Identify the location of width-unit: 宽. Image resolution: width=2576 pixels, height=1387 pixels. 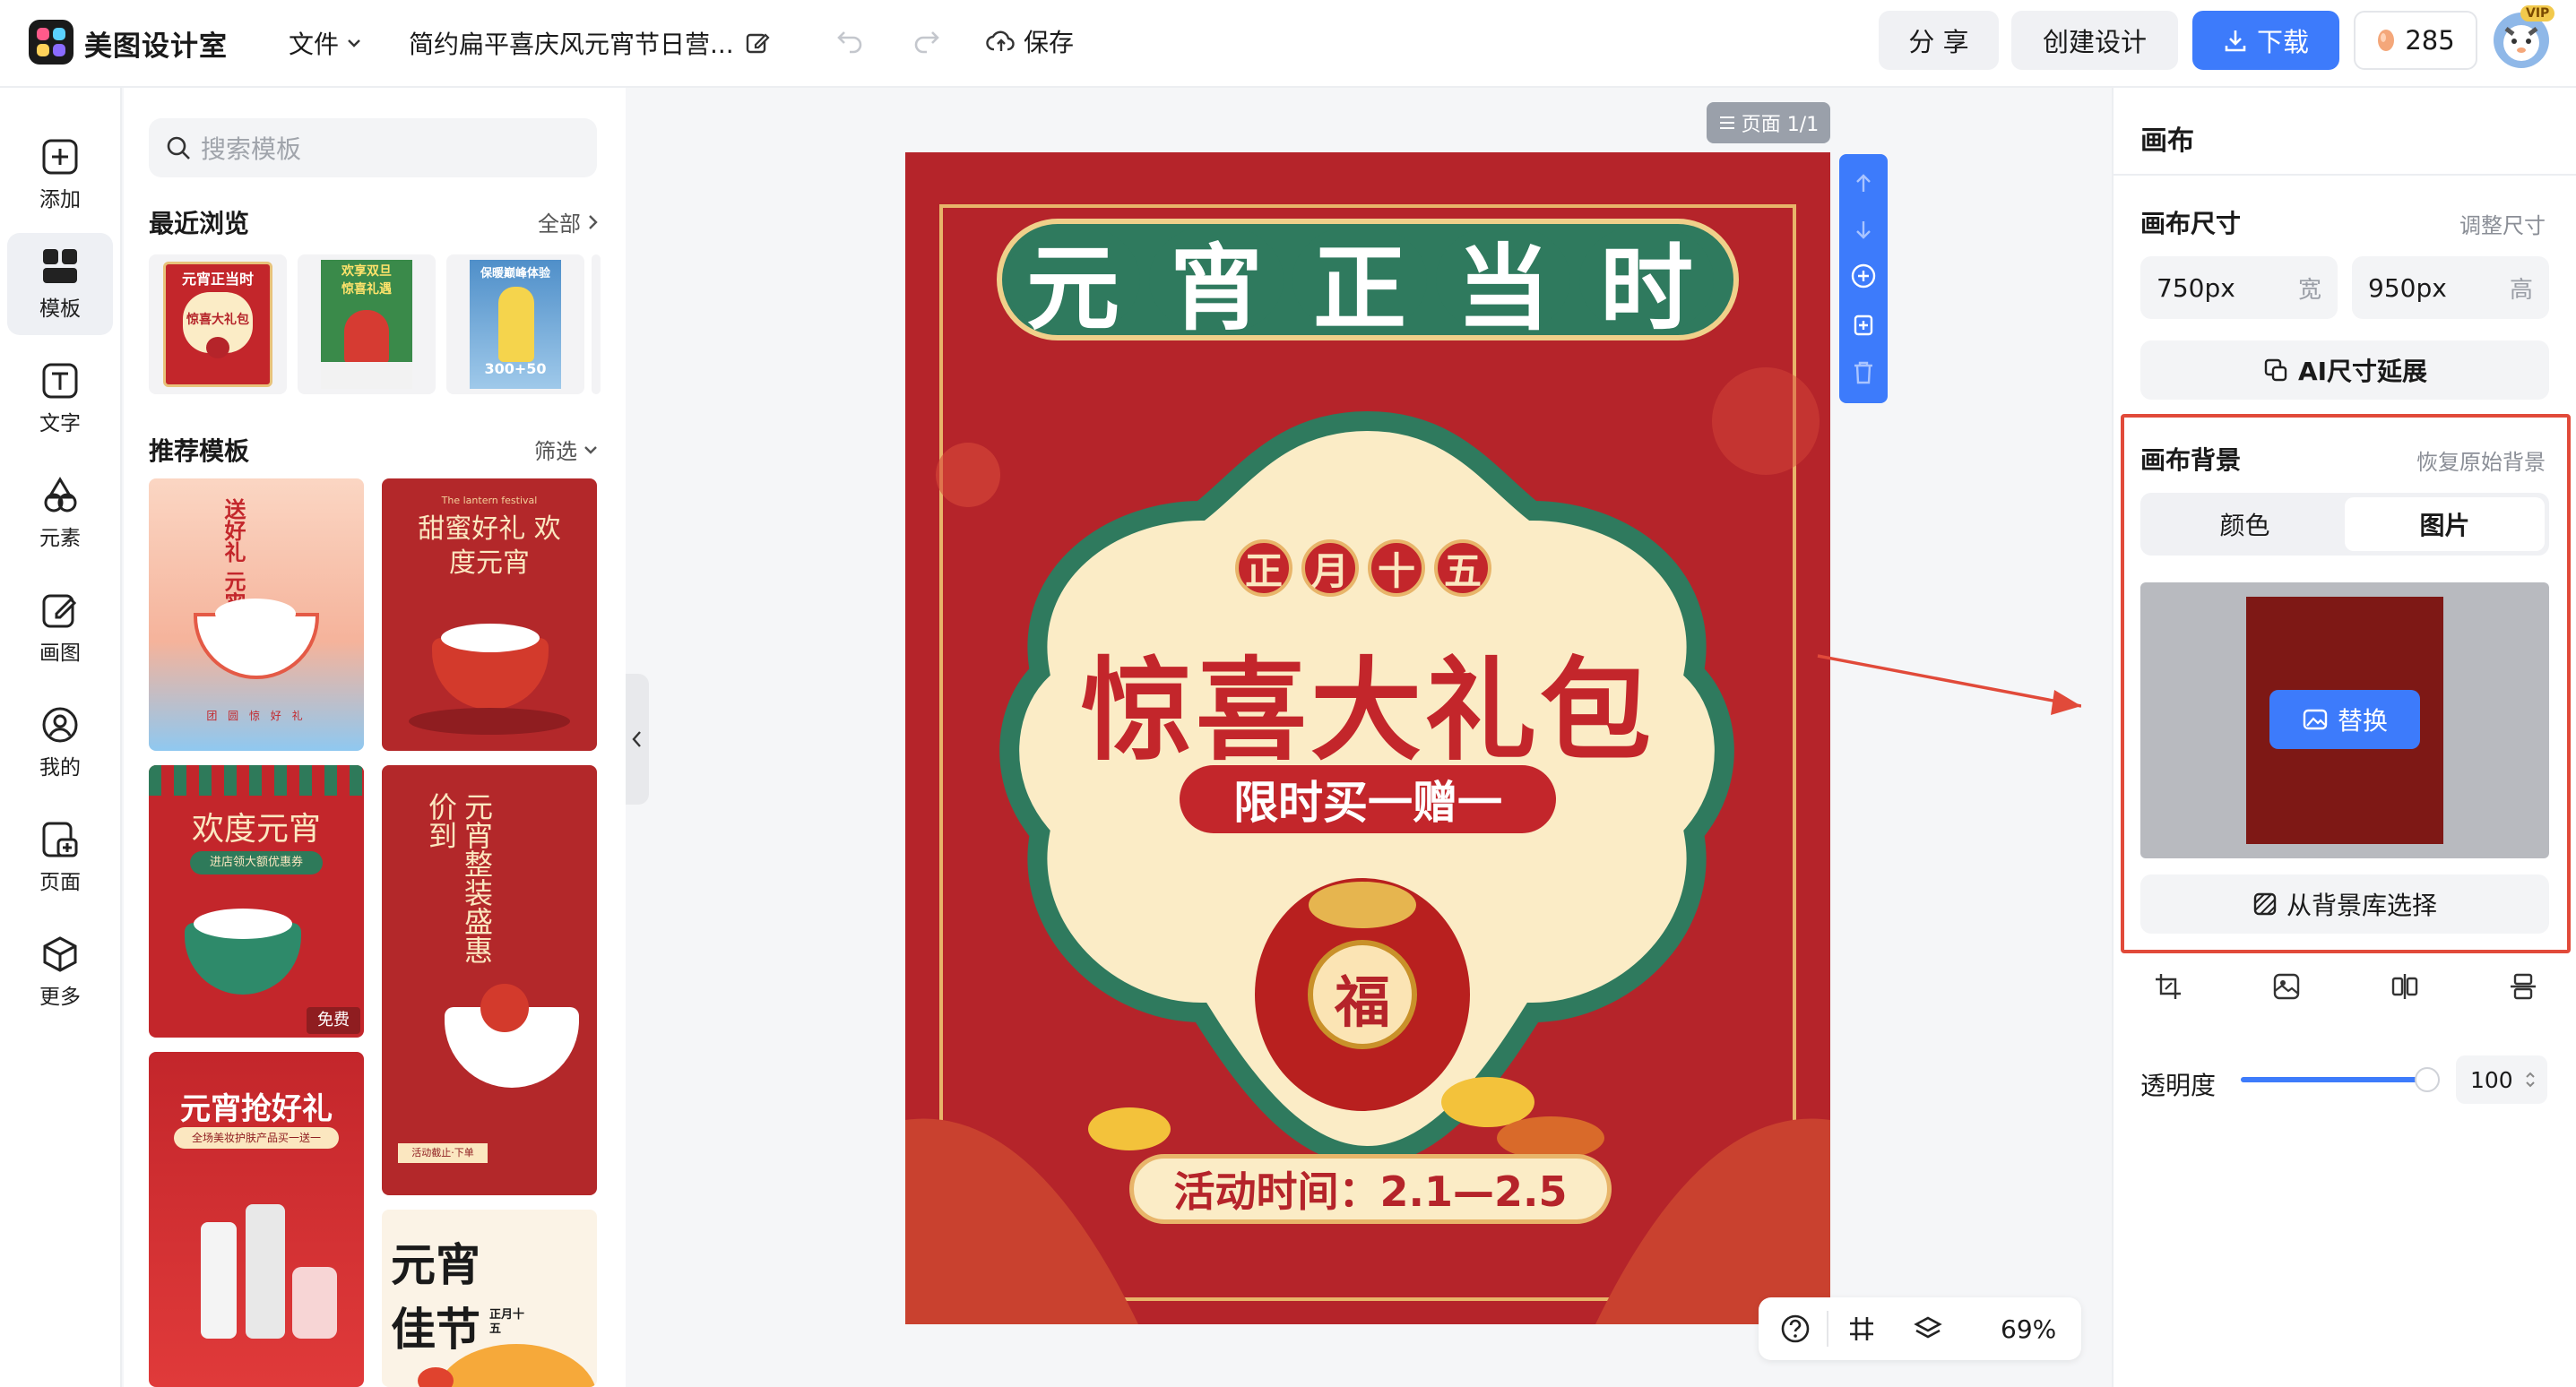
(2309, 290).